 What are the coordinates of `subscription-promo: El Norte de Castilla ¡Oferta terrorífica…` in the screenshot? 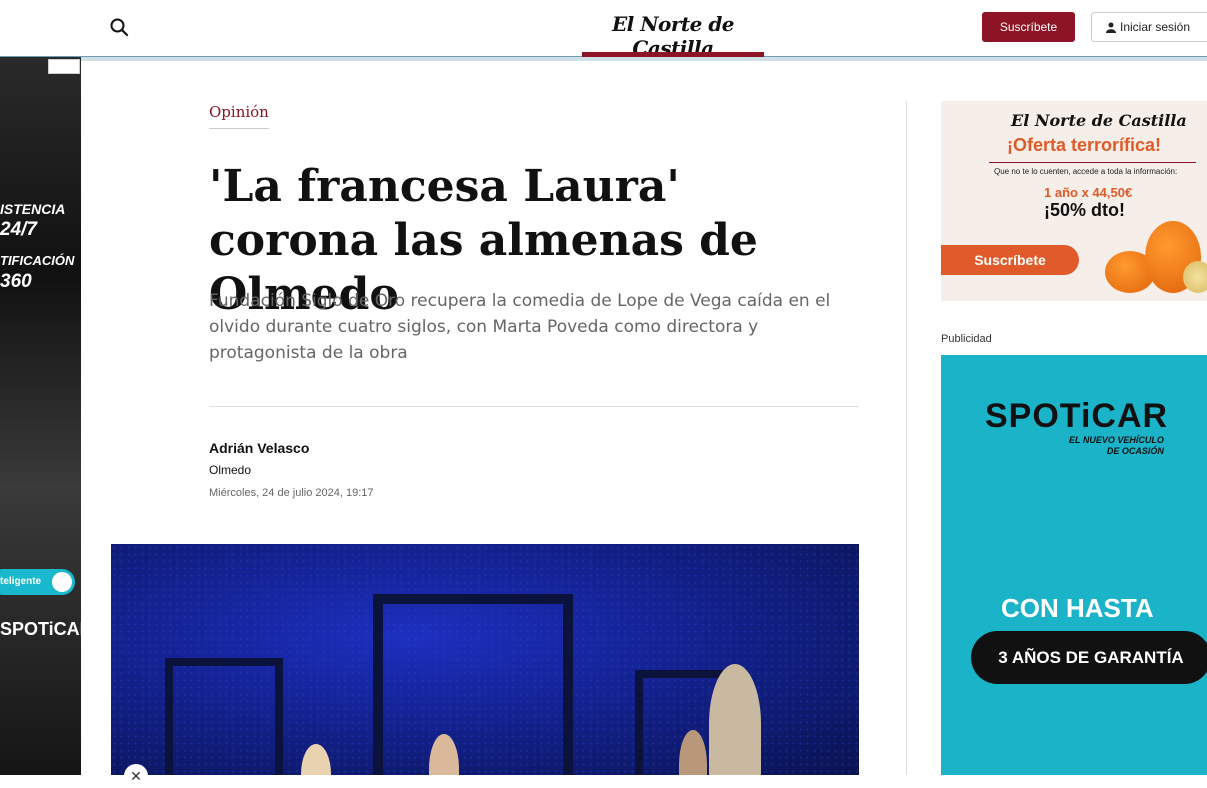 It's located at (1074, 201).